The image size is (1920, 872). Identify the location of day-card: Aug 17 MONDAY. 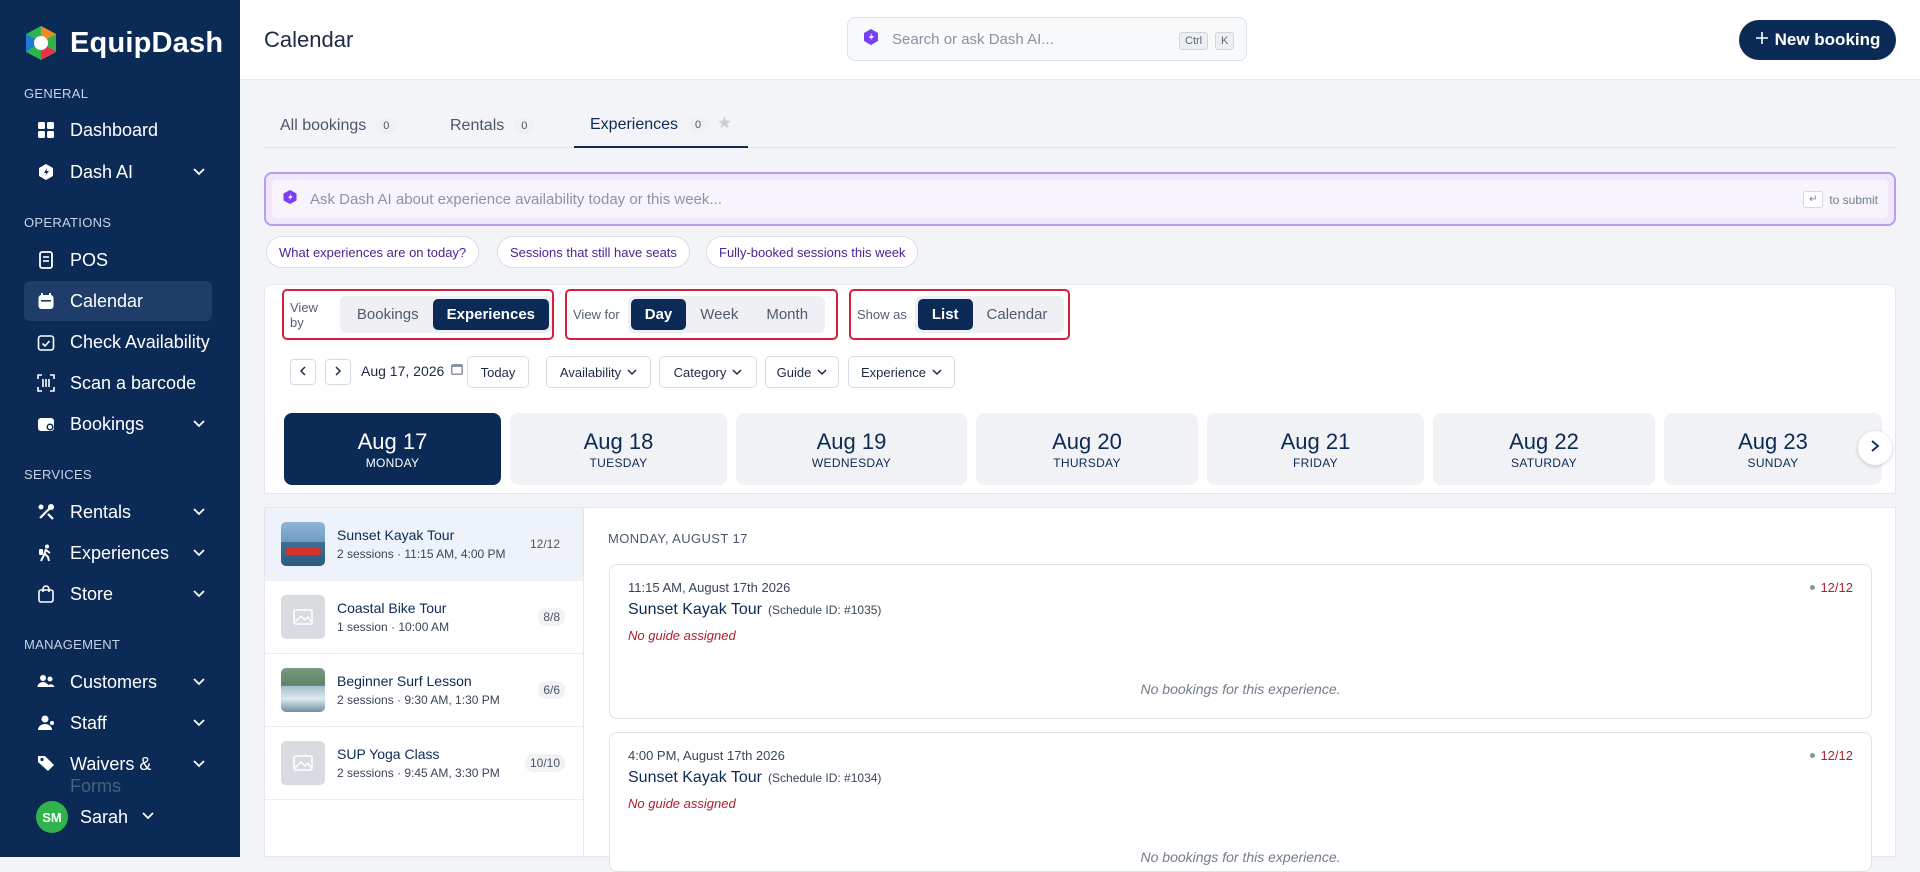
(392, 449).